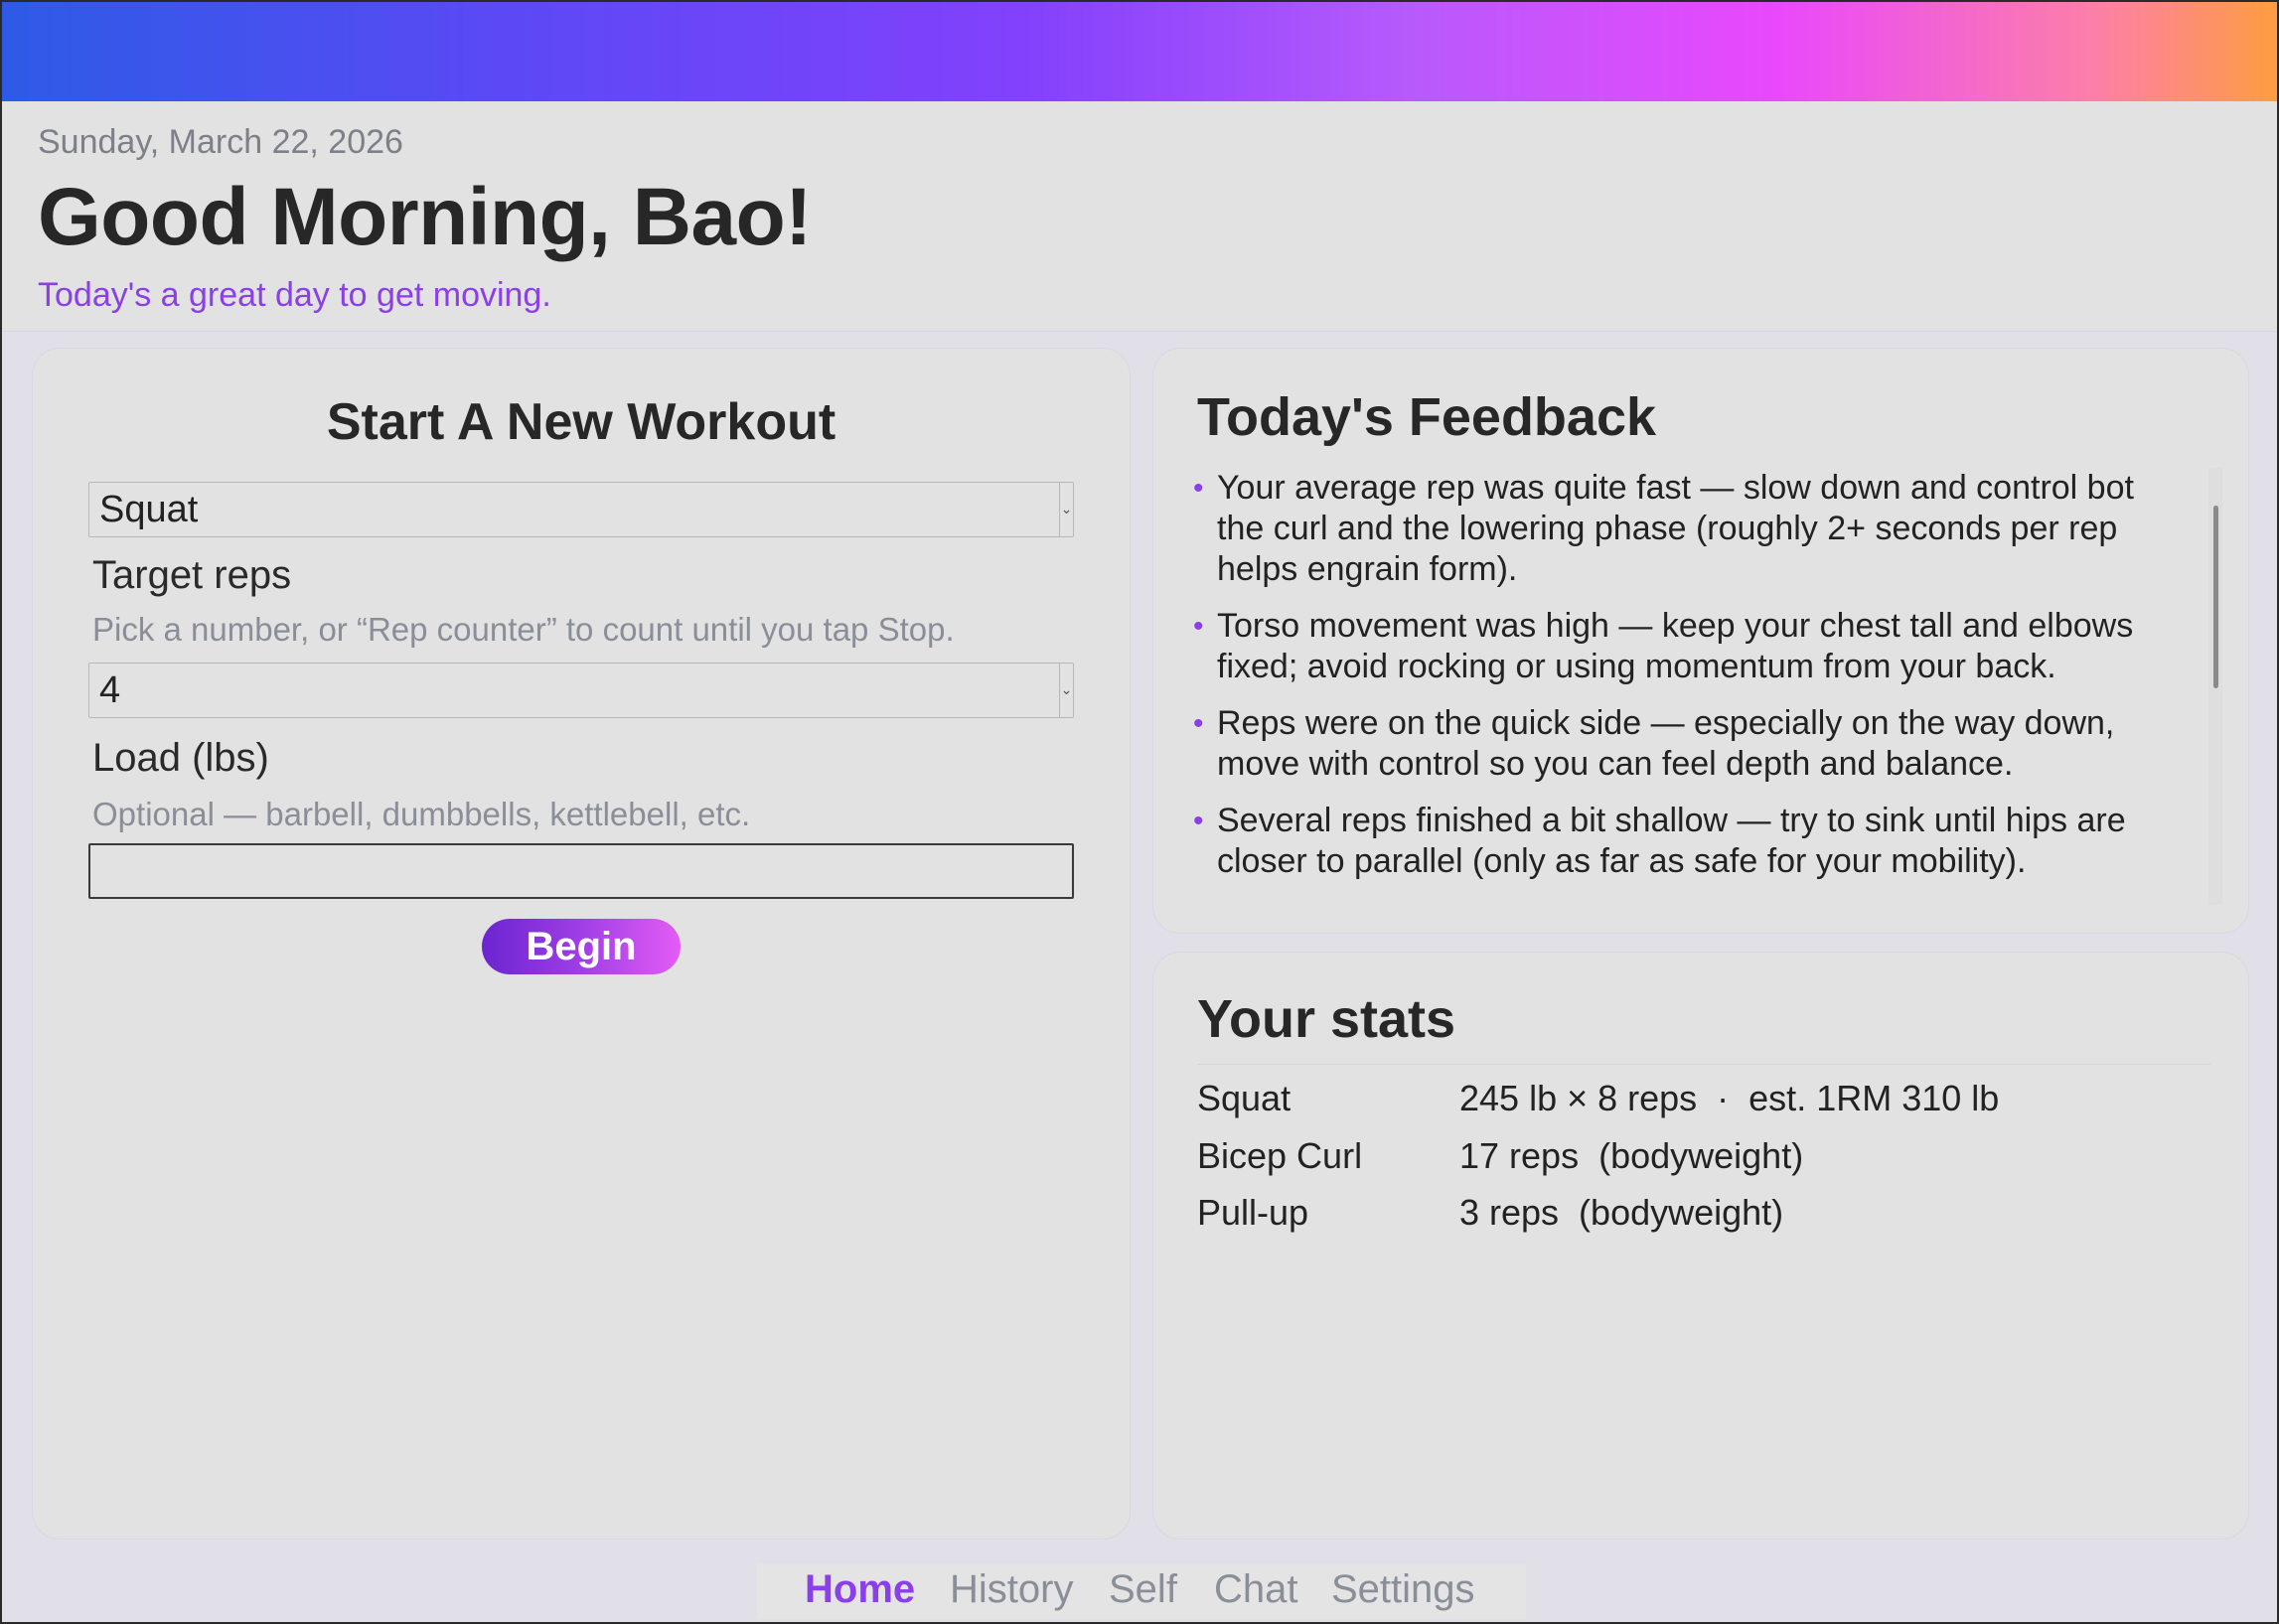 This screenshot has width=2279, height=1624. Describe the element at coordinates (220, 142) in the screenshot. I see `current-date: Sunday, March 22, 2026` at that location.